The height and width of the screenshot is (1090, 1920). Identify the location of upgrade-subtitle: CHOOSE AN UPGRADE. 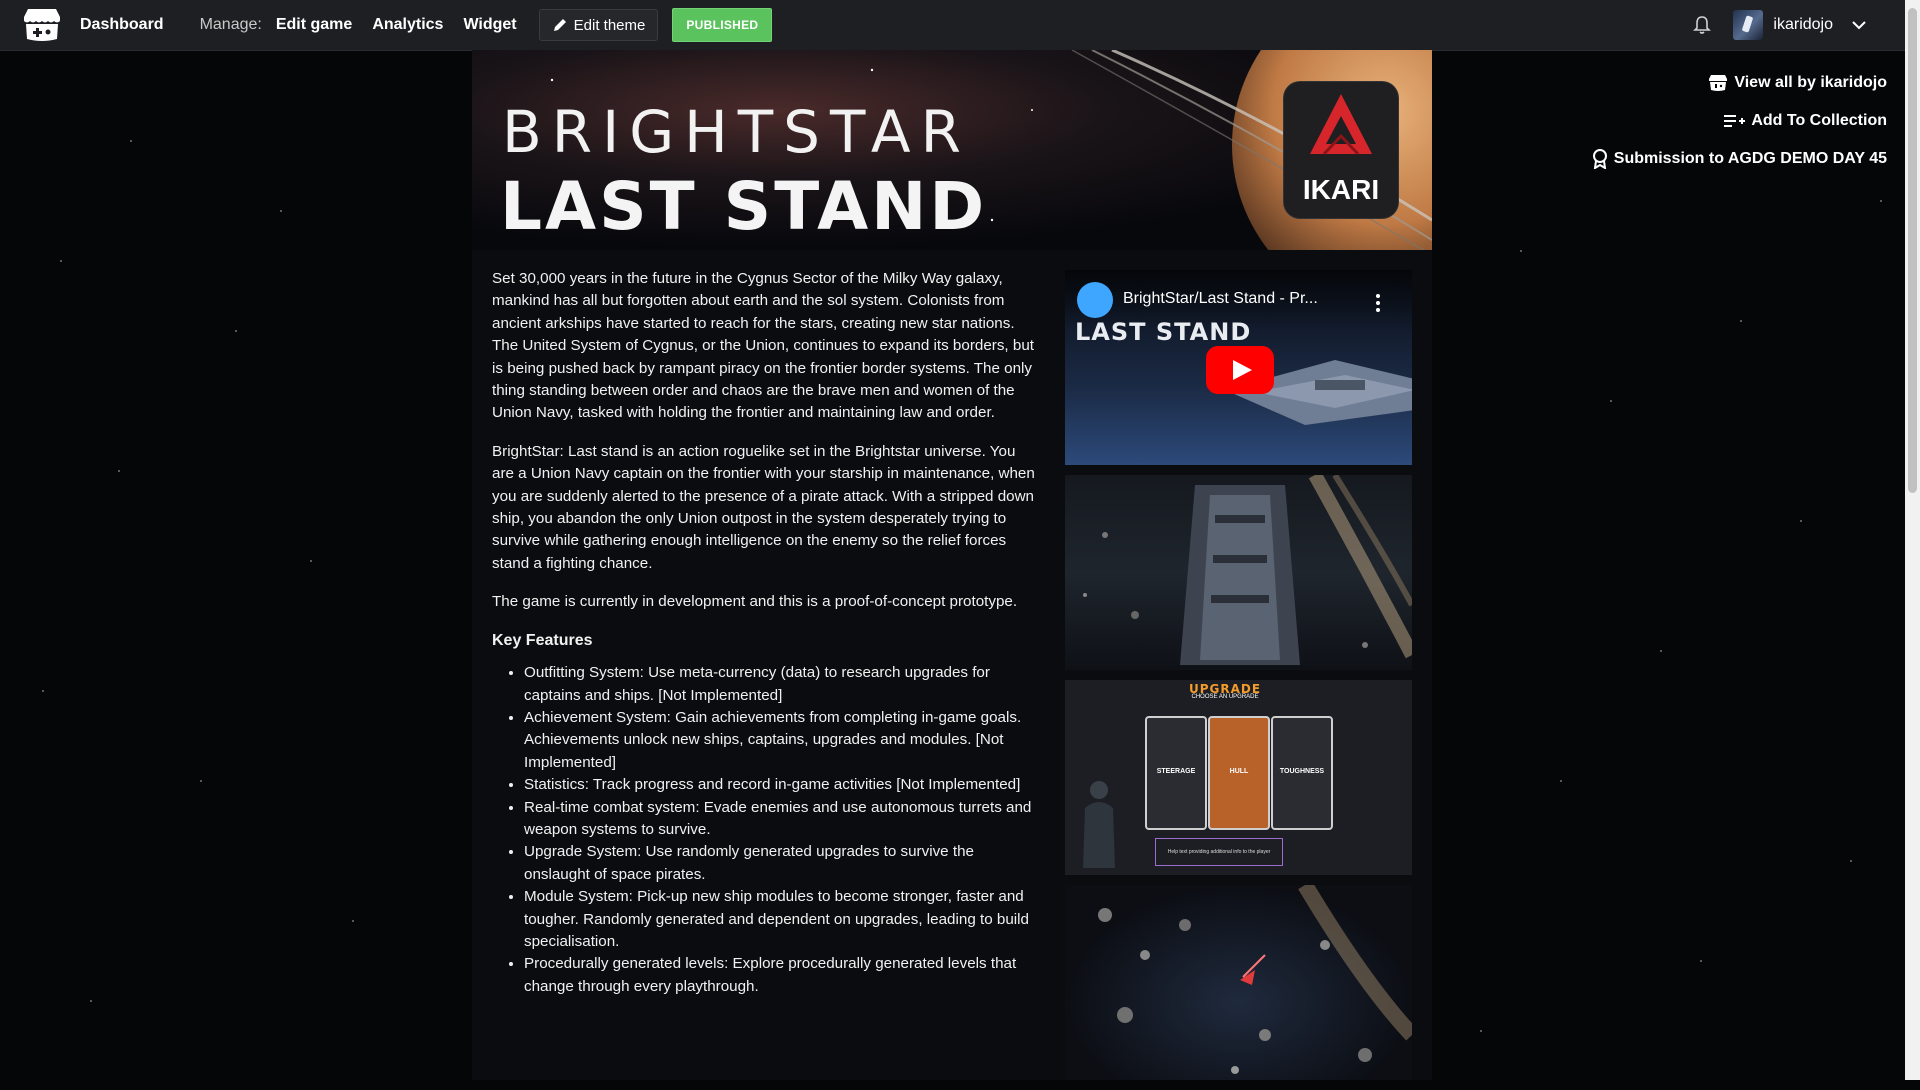
(1225, 697).